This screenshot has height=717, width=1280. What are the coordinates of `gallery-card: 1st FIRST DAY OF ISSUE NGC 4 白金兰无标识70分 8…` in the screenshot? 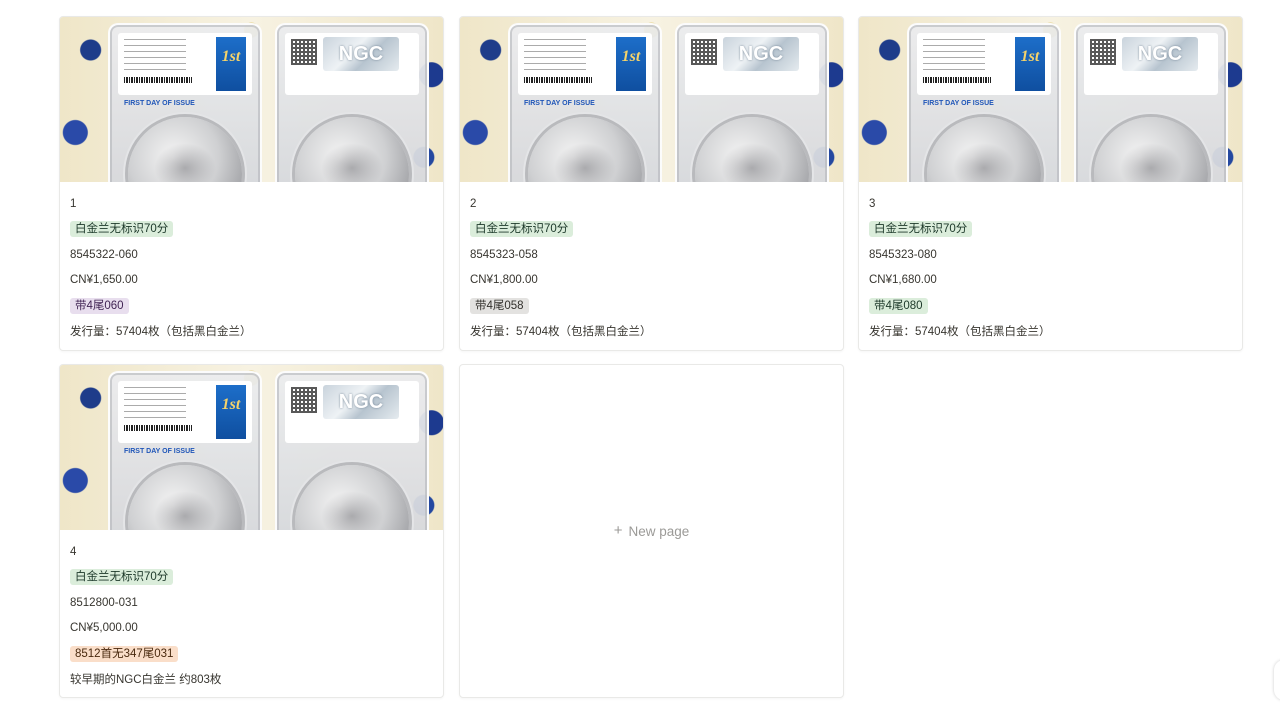 It's located at (251, 531).